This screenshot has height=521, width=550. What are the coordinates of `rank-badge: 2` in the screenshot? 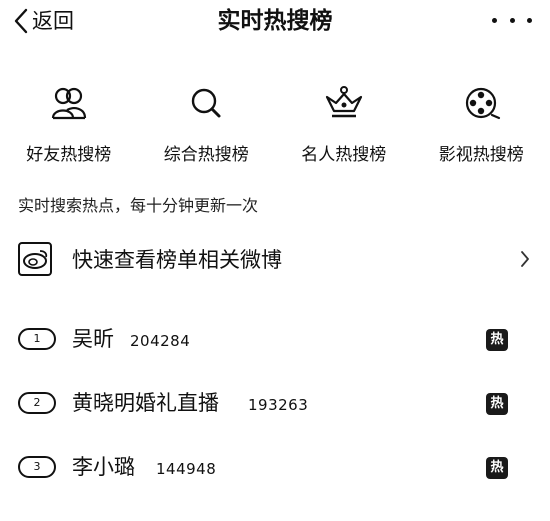 It's located at (37, 403).